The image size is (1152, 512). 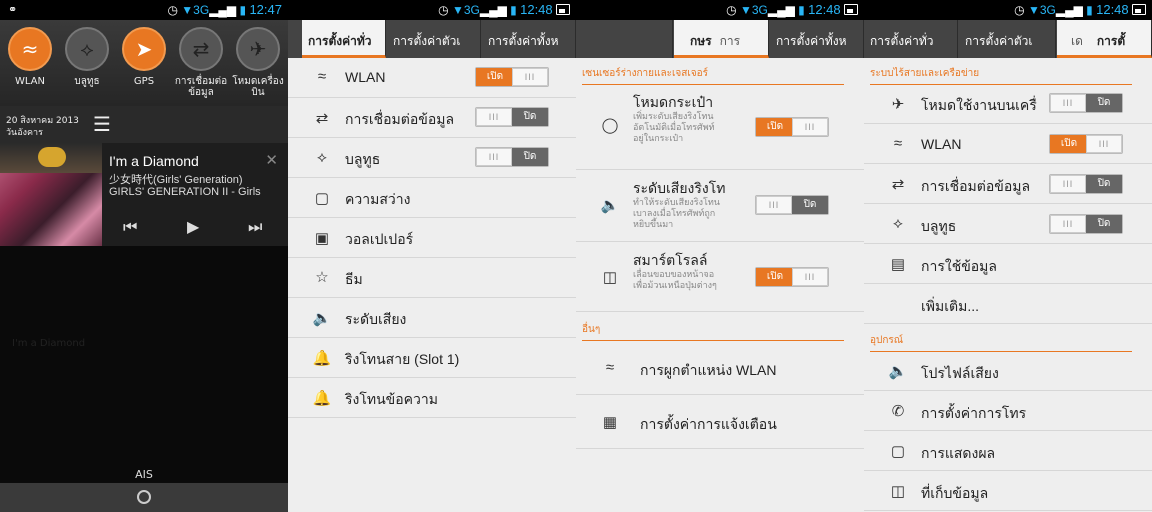 I want to click on wlan-toggle-button: ≈, so click(x=30, y=49).